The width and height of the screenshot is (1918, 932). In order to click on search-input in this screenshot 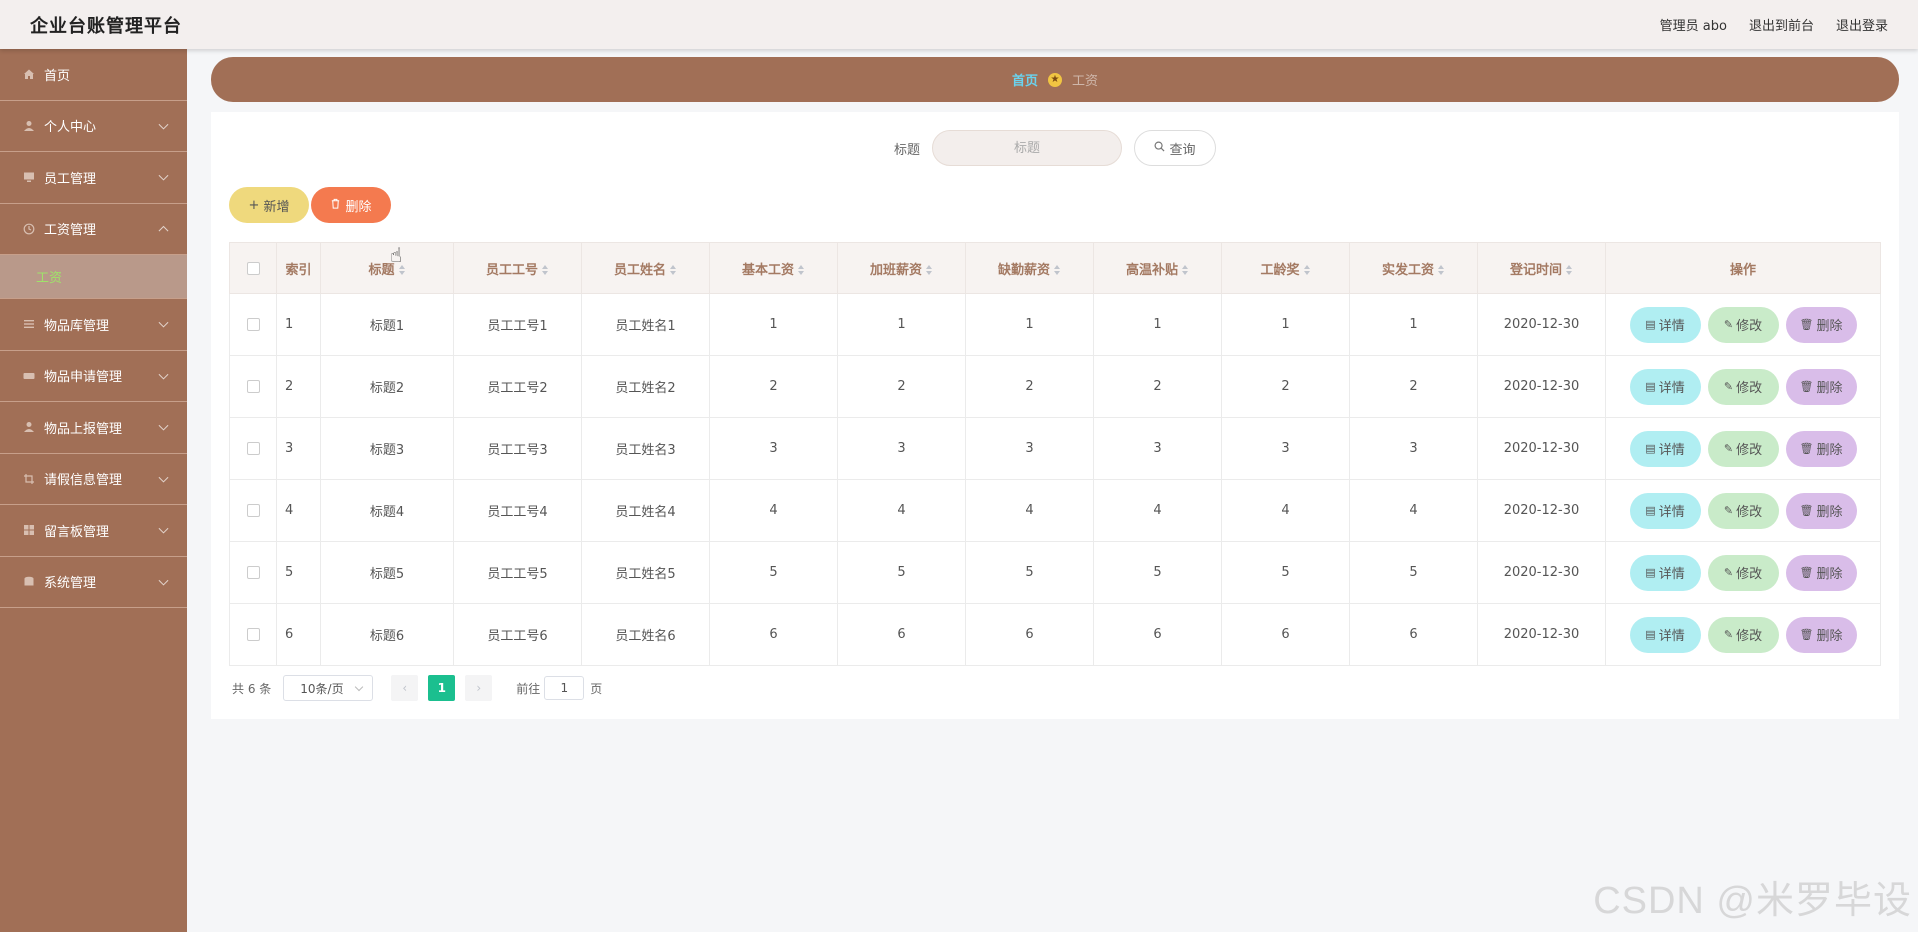, I will do `click(1027, 148)`.